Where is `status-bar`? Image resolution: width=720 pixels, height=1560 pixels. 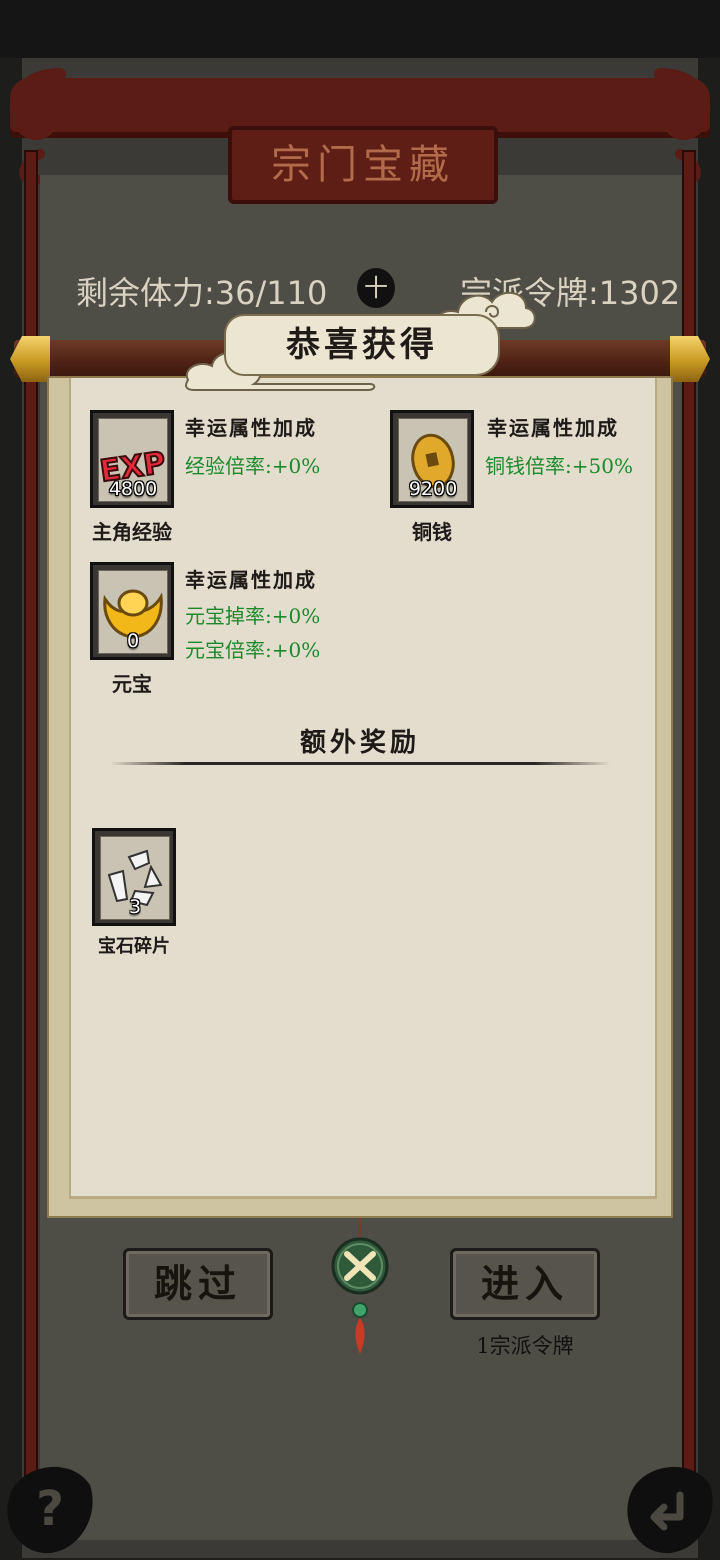
status-bar is located at coordinates (360, 29).